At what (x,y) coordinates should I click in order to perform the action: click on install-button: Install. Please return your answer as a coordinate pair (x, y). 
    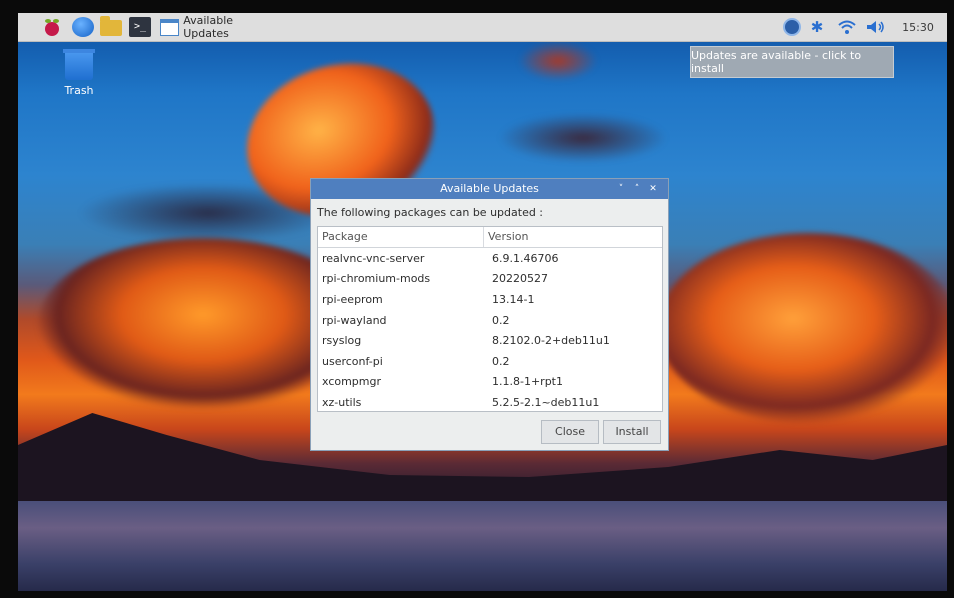
    Looking at the image, I should click on (632, 432).